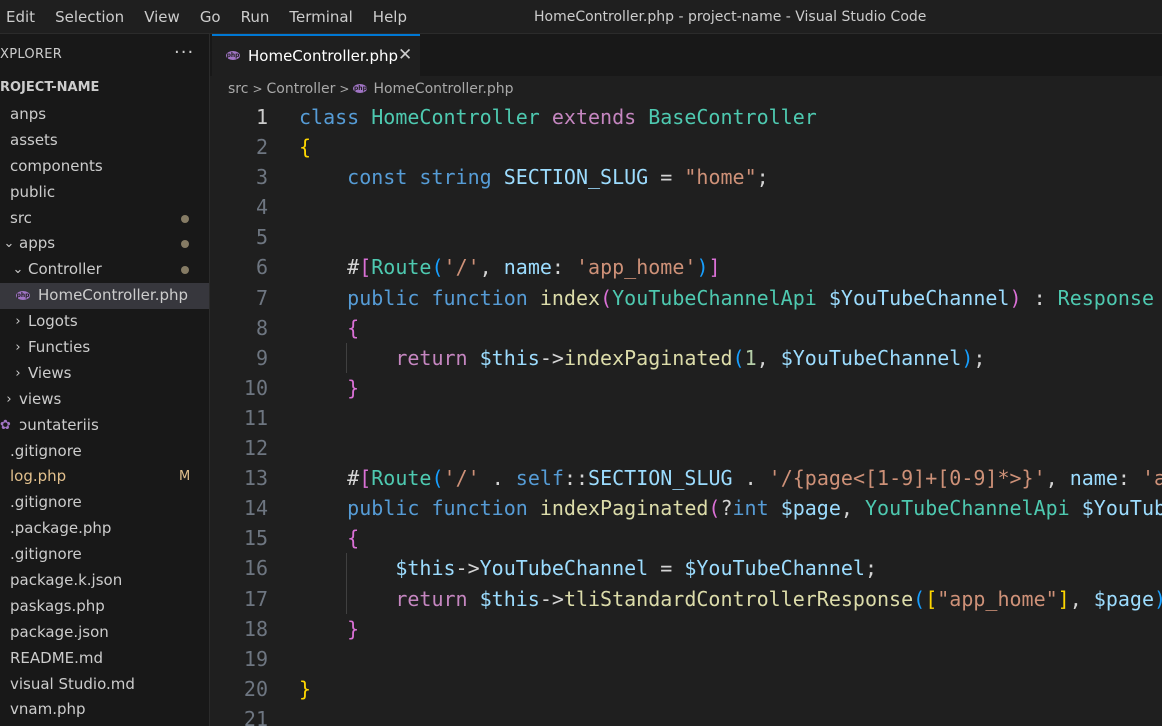 This screenshot has height=726, width=1162. What do you see at coordinates (104, 244) in the screenshot?
I see `tree-item: ⌄ apps` at bounding box center [104, 244].